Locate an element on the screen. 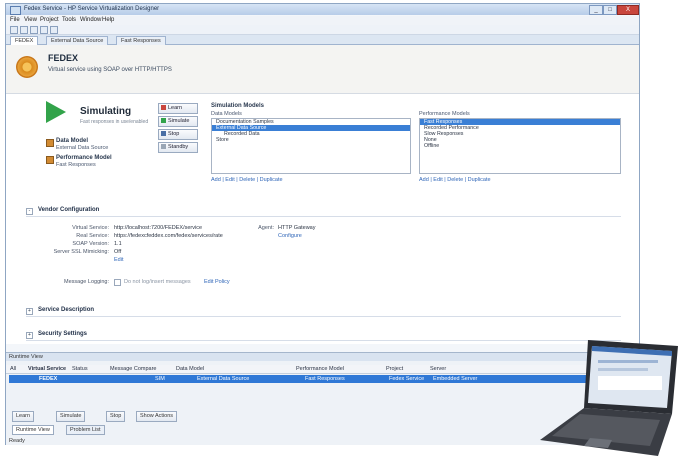 The width and height of the screenshot is (681, 465). column-header: Virtual Service is located at coordinates (47, 369).